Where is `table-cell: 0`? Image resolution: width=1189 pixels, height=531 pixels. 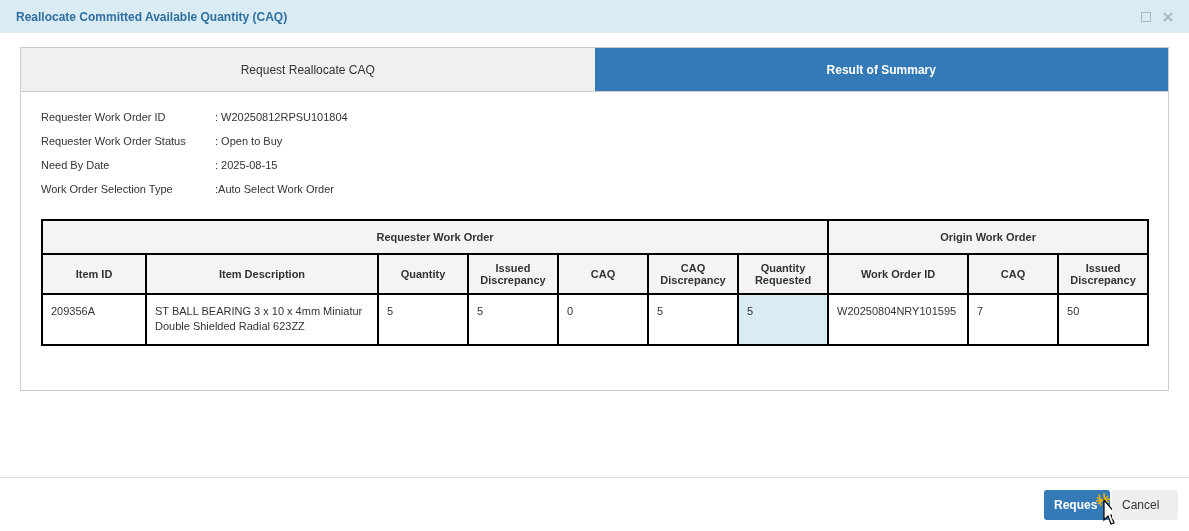
table-cell: 0 is located at coordinates (603, 319).